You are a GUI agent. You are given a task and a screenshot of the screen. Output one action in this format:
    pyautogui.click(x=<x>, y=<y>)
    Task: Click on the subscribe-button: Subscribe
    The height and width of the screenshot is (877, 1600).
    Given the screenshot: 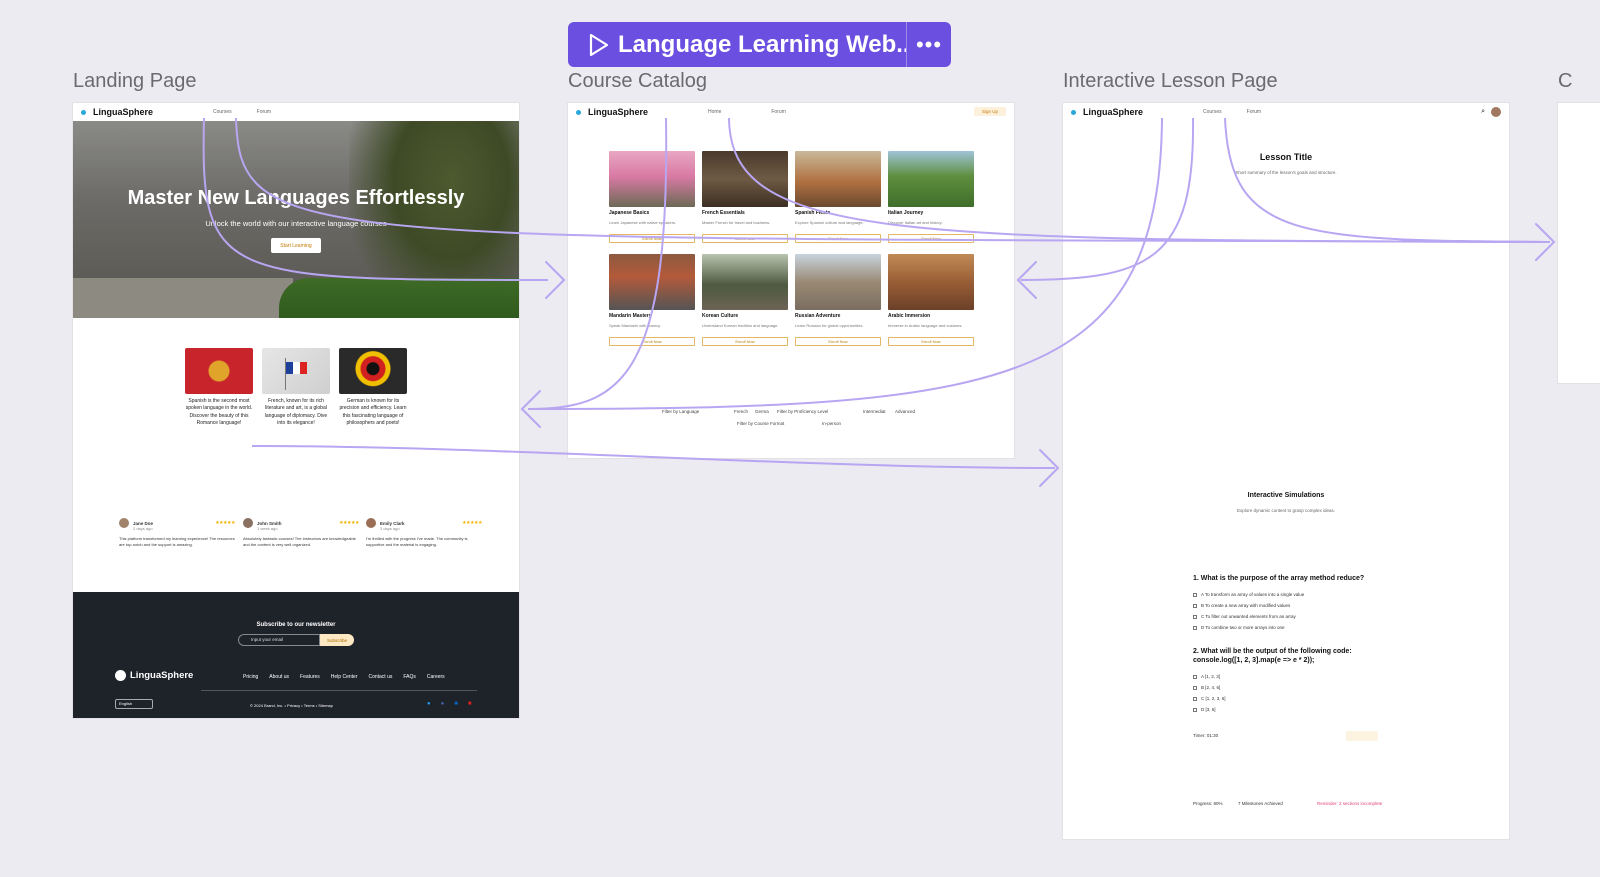 What is the action you would take?
    pyautogui.click(x=337, y=640)
    